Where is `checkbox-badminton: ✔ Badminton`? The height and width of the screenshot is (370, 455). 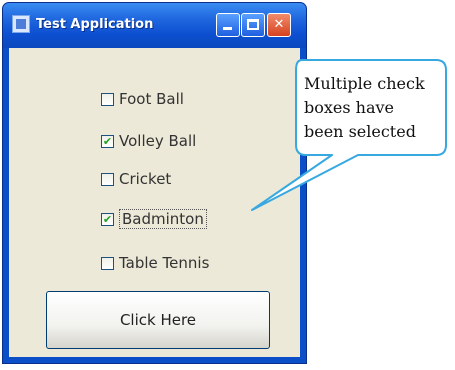
checkbox-badminton: ✔ Badminton is located at coordinates (154, 219).